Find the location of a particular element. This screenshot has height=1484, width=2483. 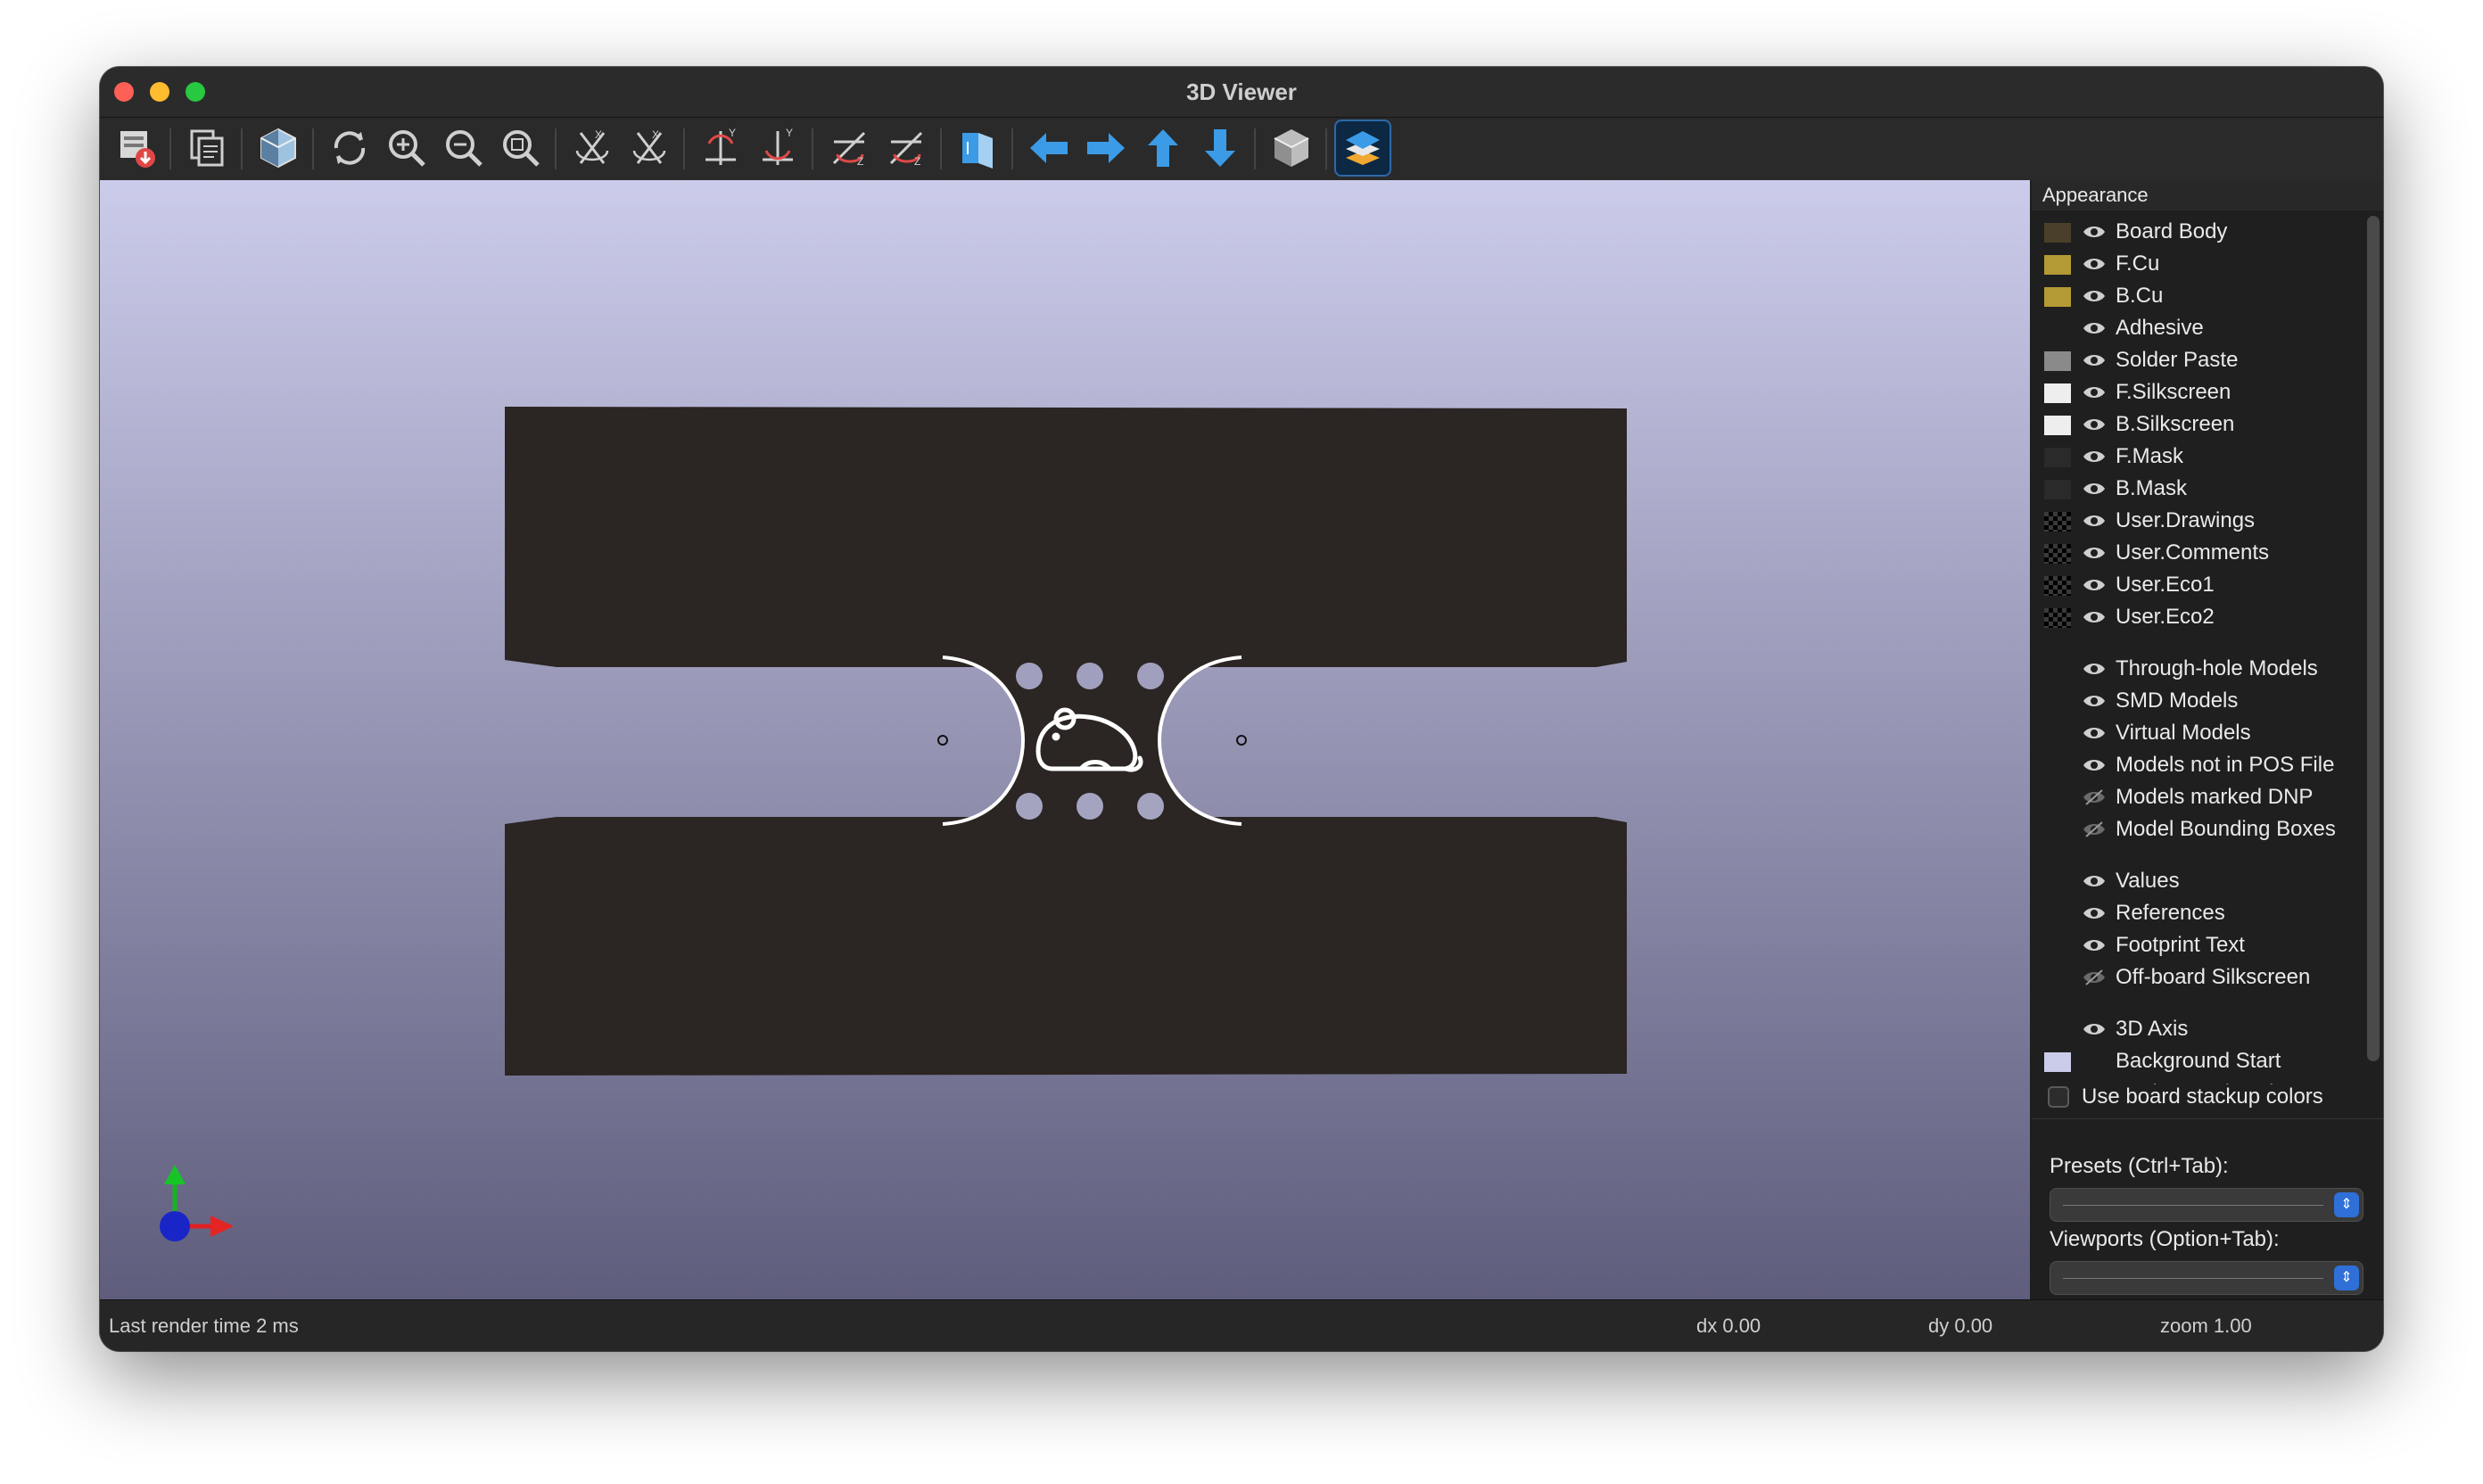

export-image-button is located at coordinates (135, 148).